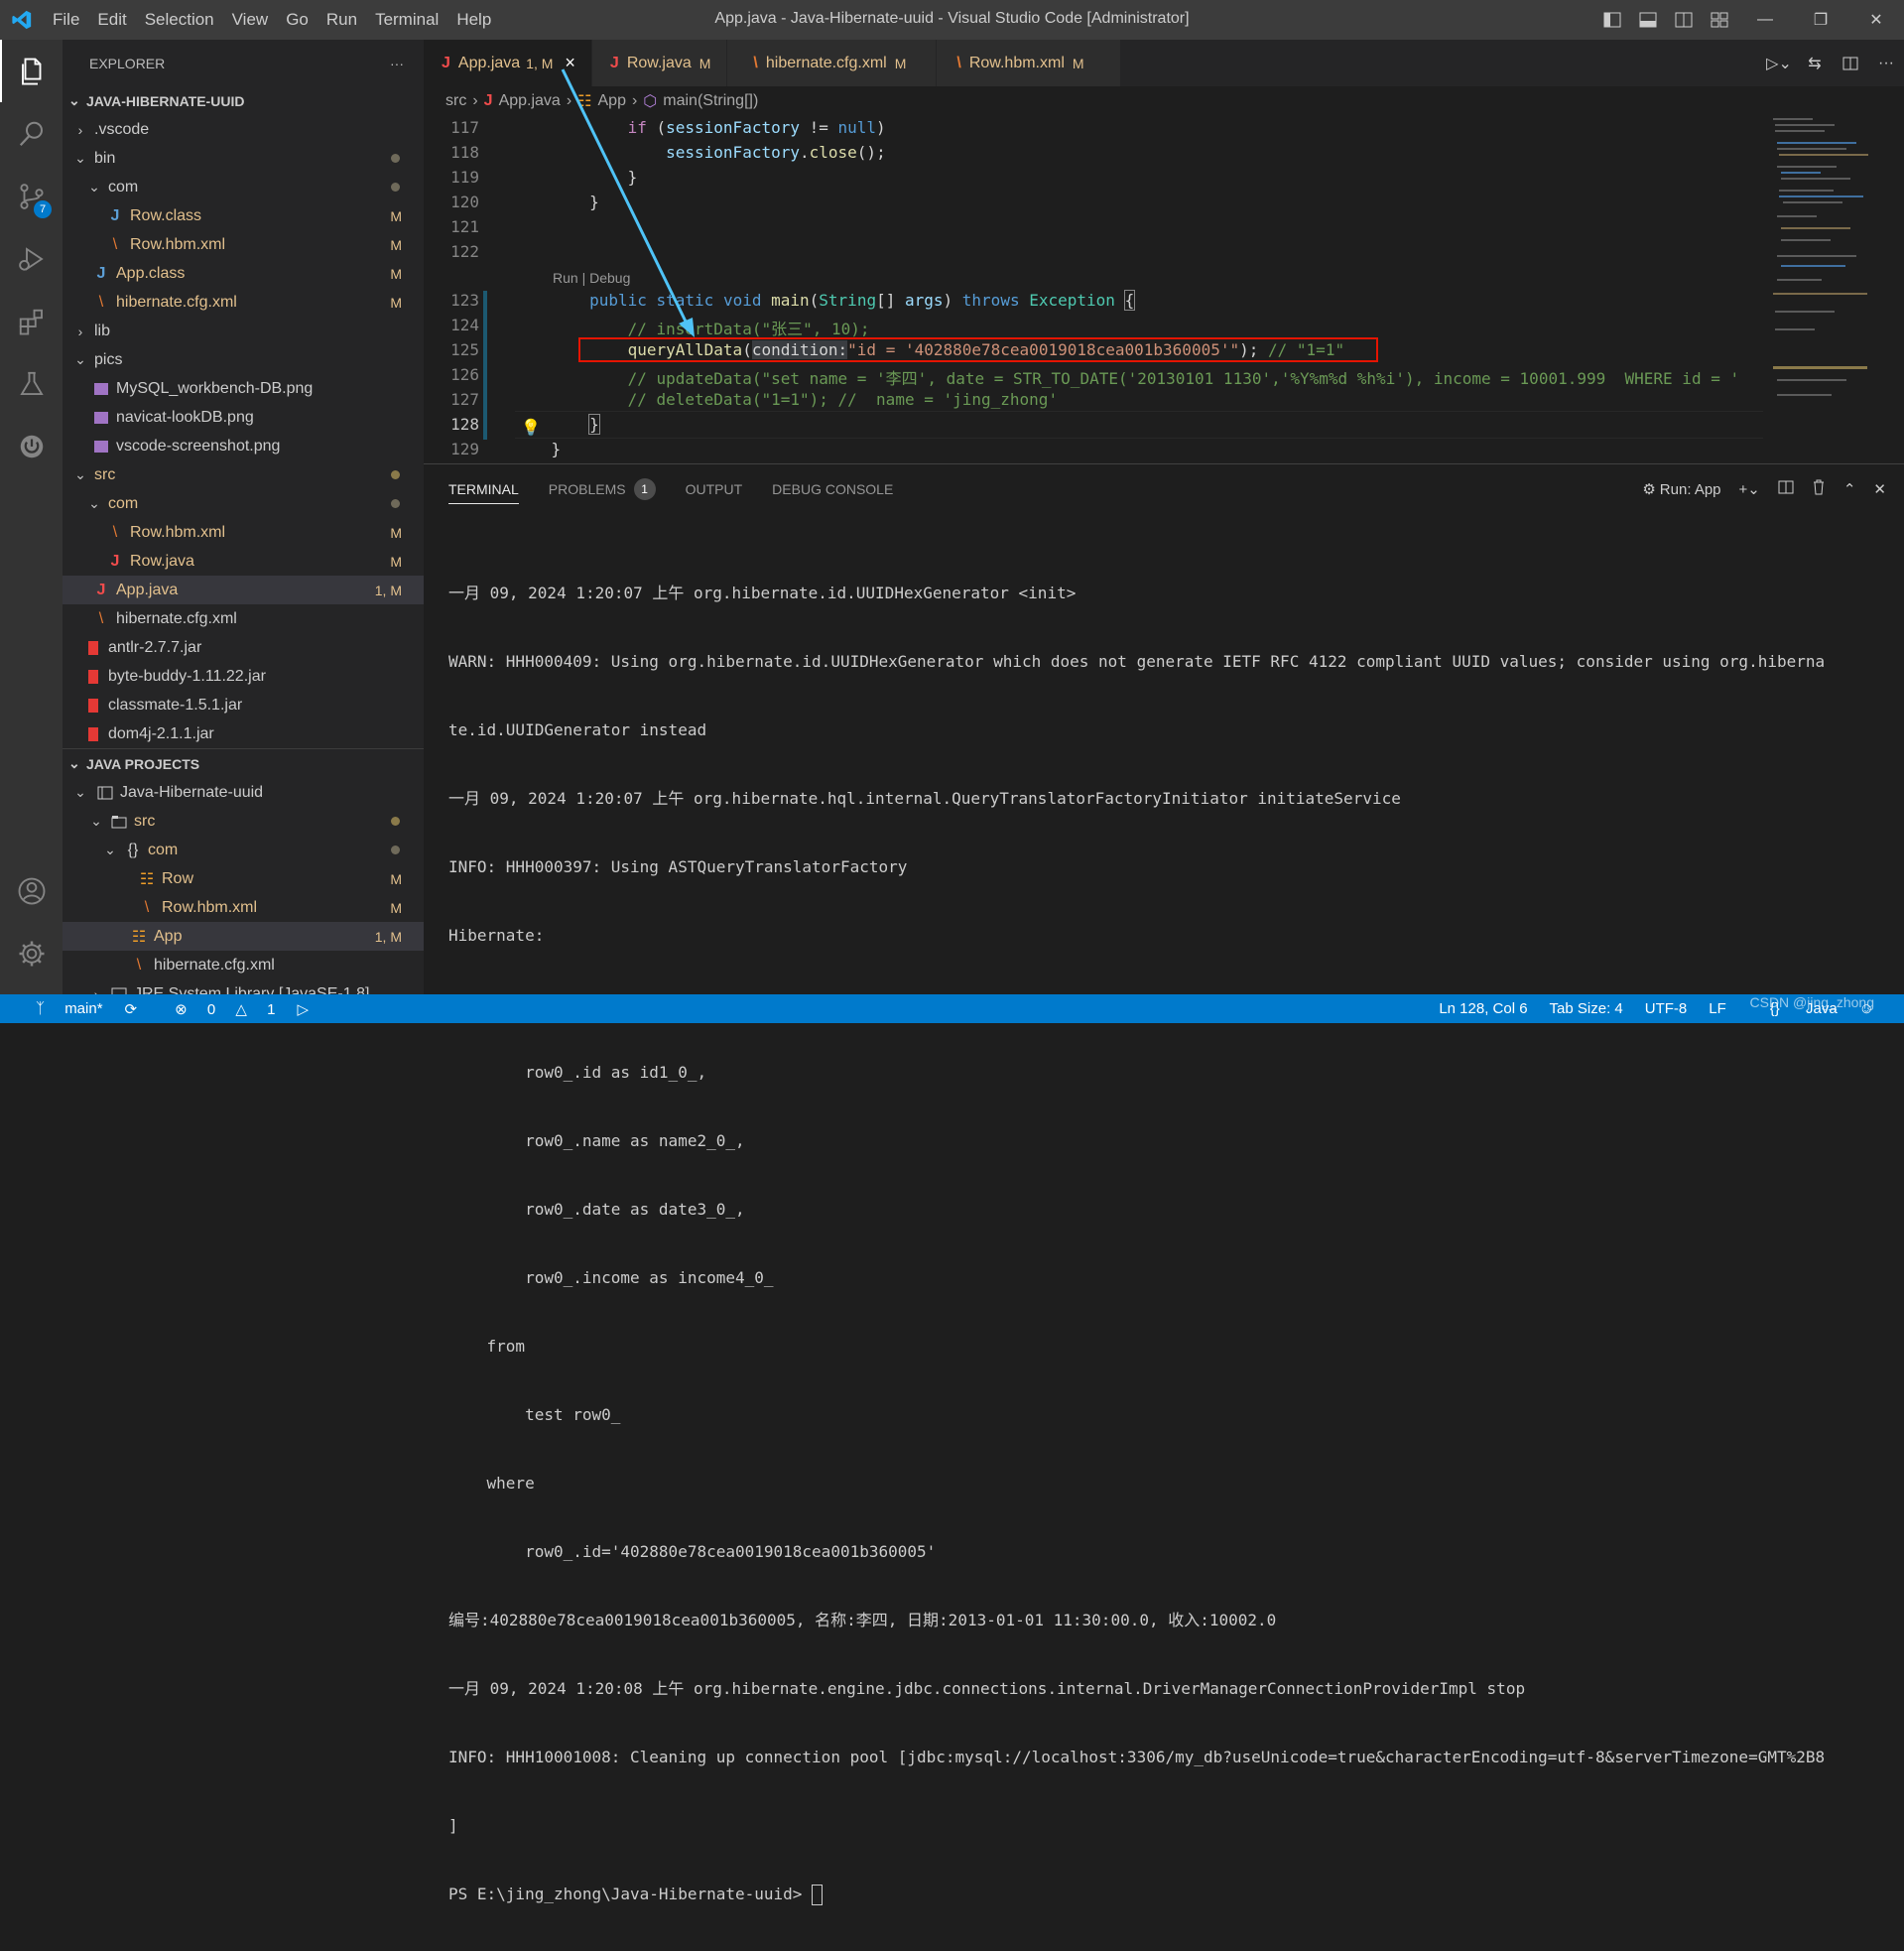 This screenshot has width=1904, height=1951. I want to click on new-terminal-icon: +⌄, so click(1749, 489).